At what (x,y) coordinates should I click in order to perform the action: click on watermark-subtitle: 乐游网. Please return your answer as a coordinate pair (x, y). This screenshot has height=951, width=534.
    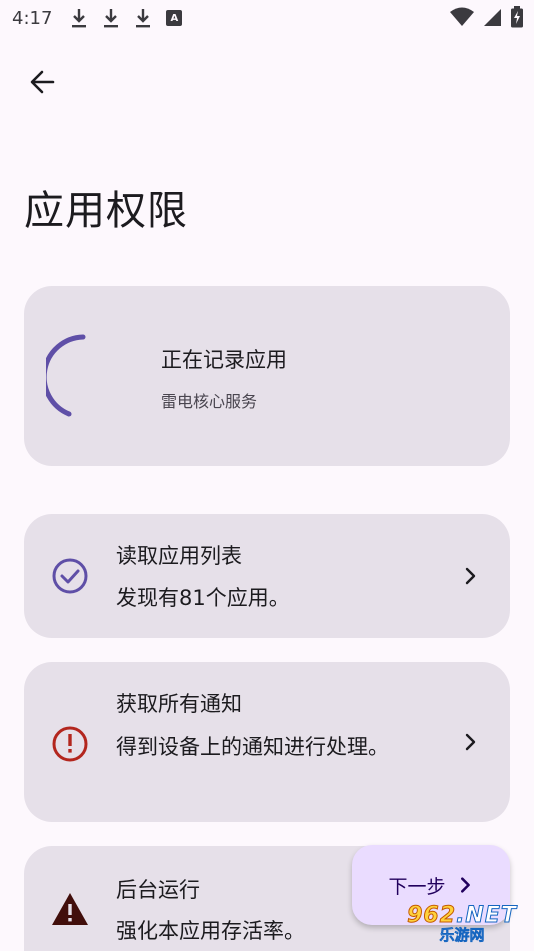
    Looking at the image, I should click on (462, 935).